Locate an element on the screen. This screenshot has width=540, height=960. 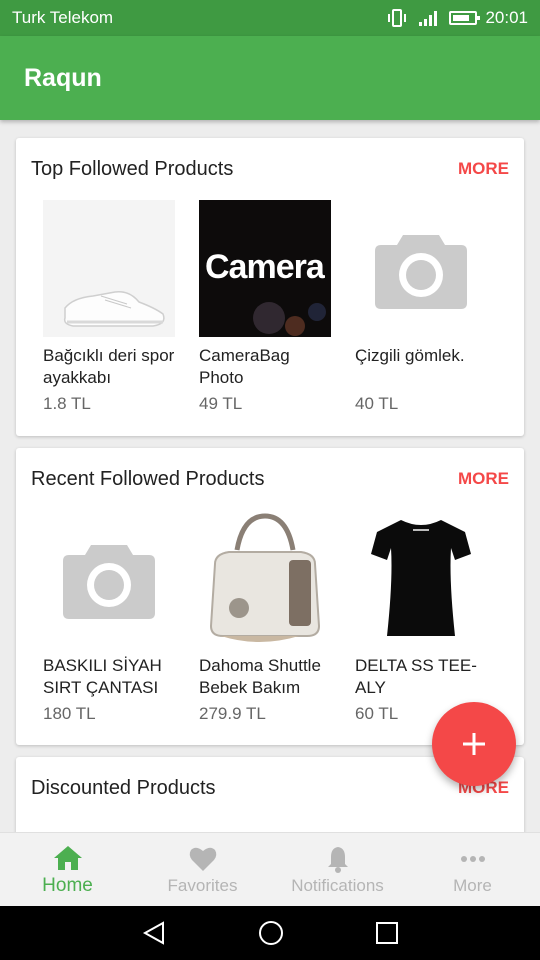
status-bar: Turk Telekom 20:01 is located at coordinates (270, 18).